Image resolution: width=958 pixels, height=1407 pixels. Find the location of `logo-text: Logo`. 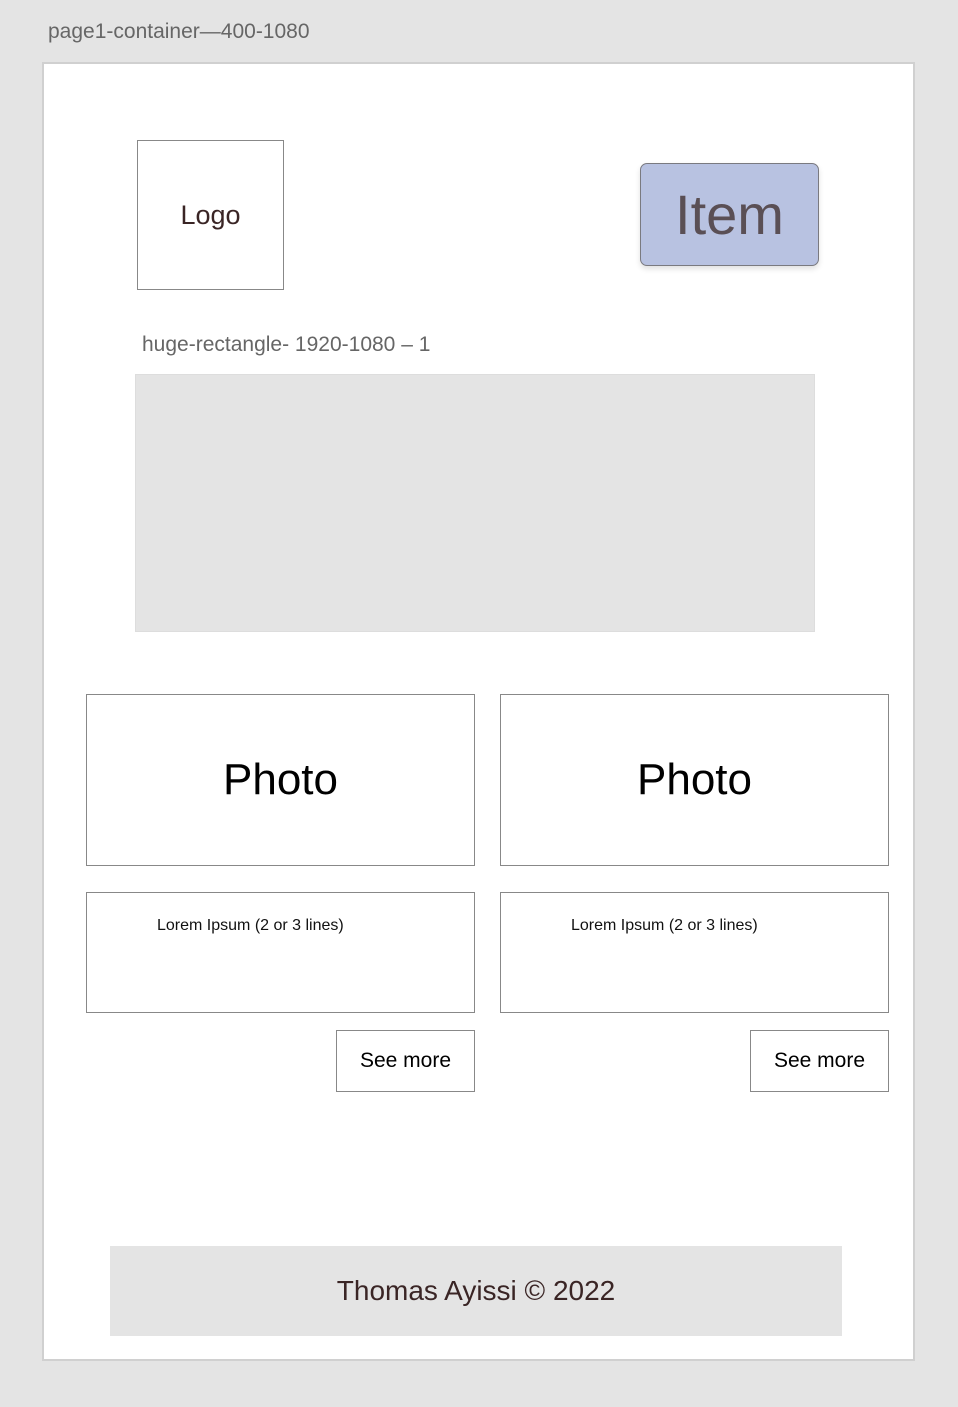

logo-text: Logo is located at coordinates (210, 214).